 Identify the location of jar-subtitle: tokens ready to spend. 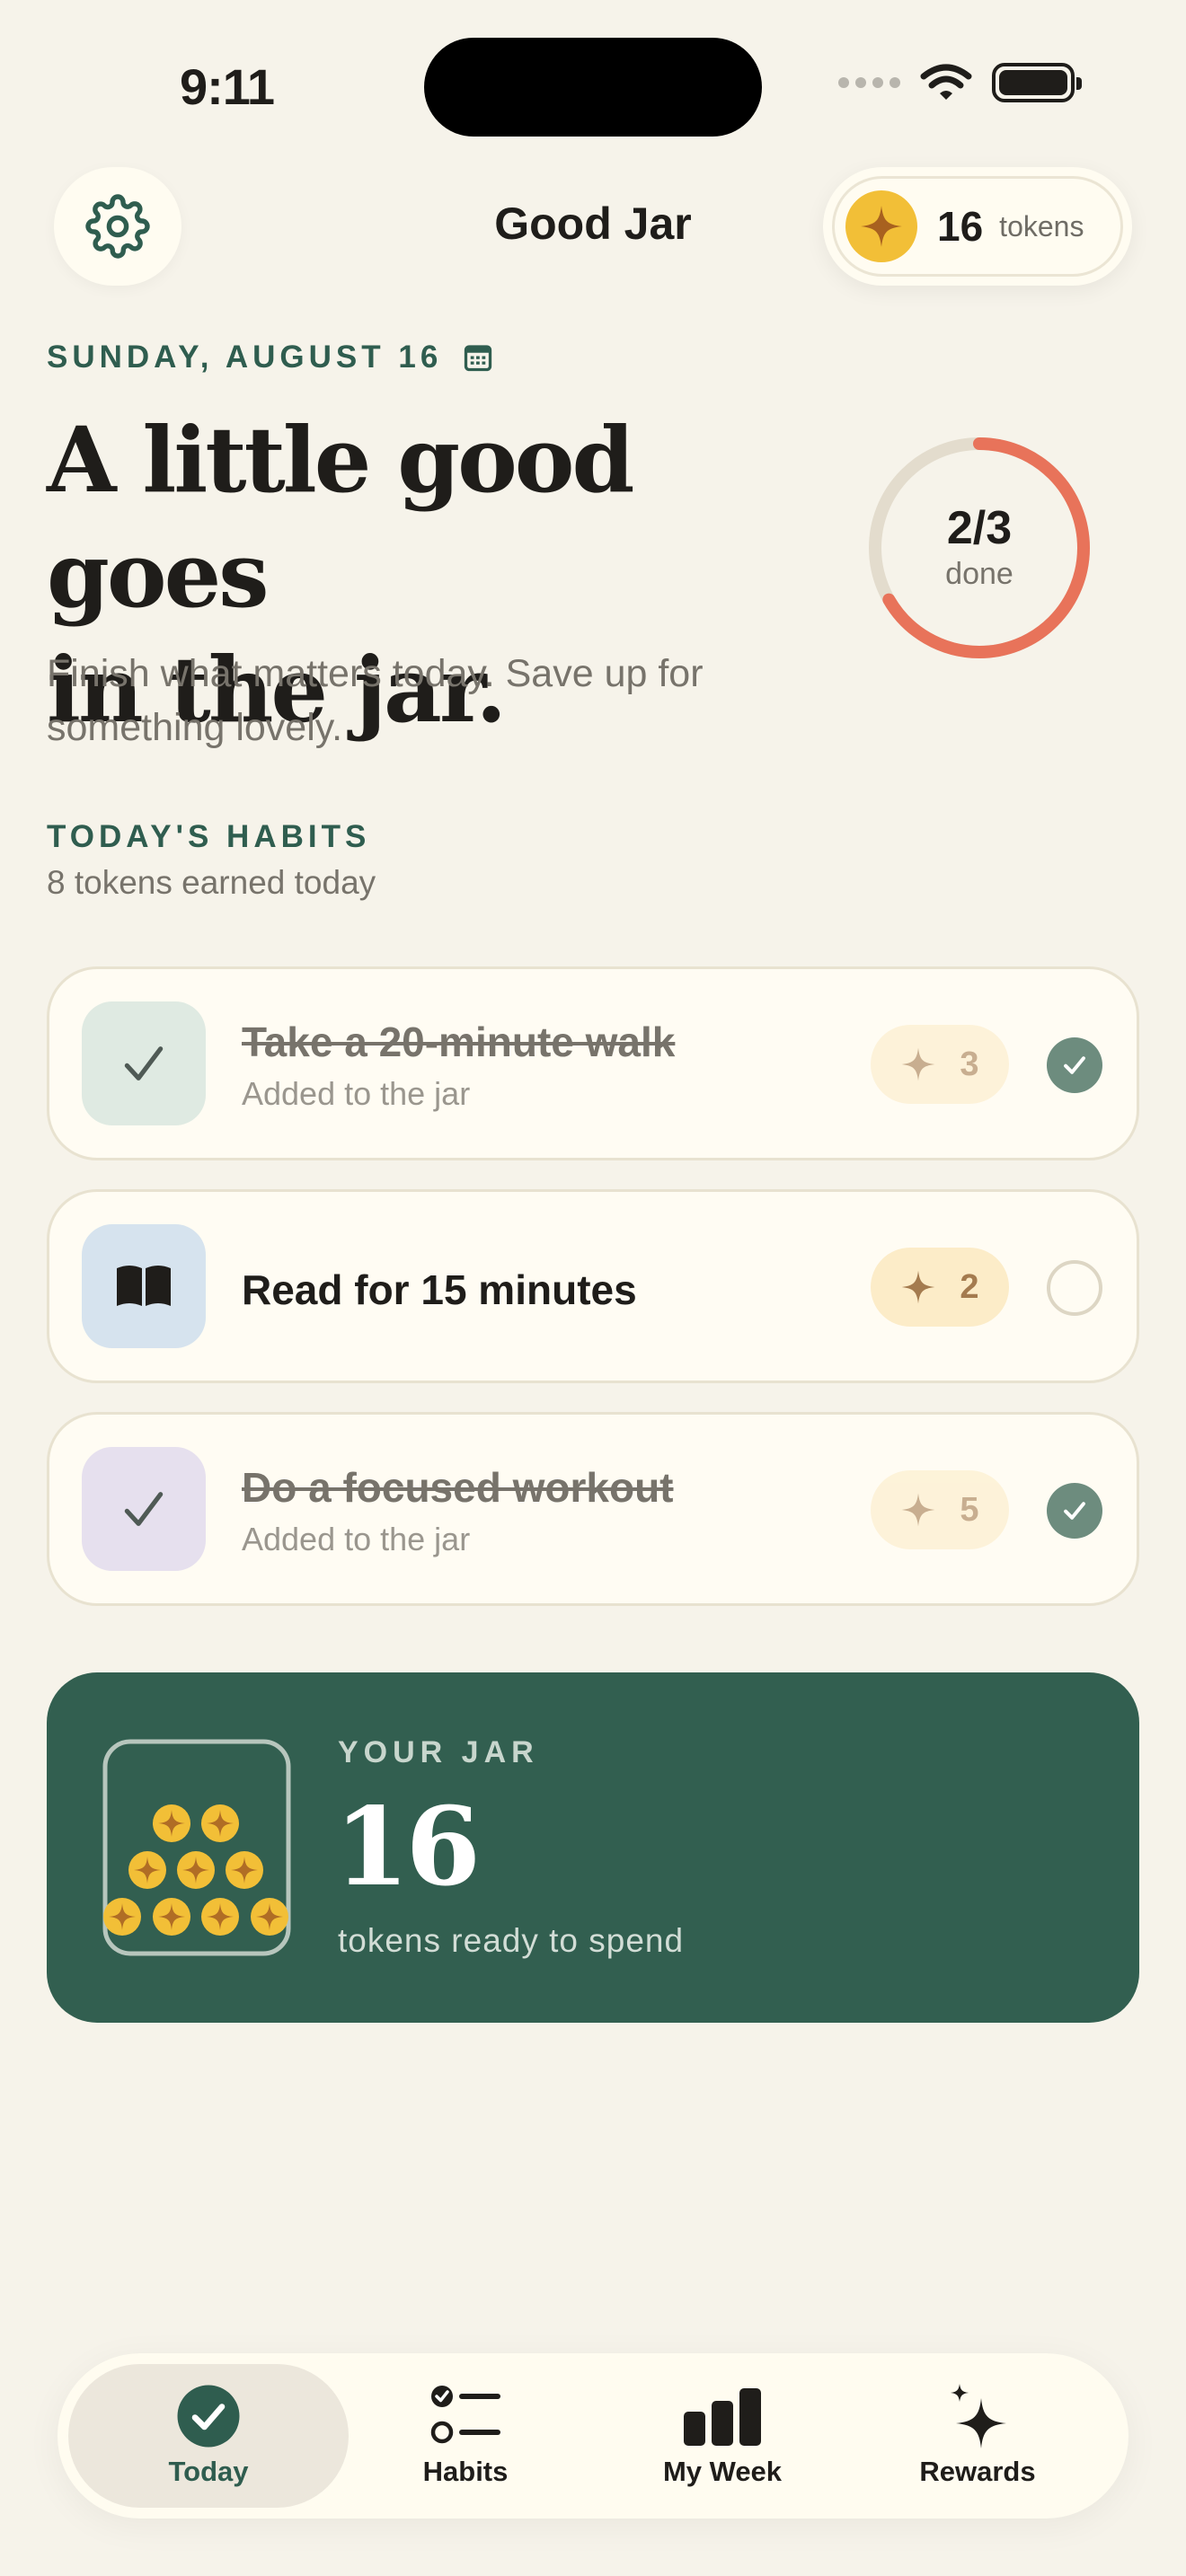
(511, 1941).